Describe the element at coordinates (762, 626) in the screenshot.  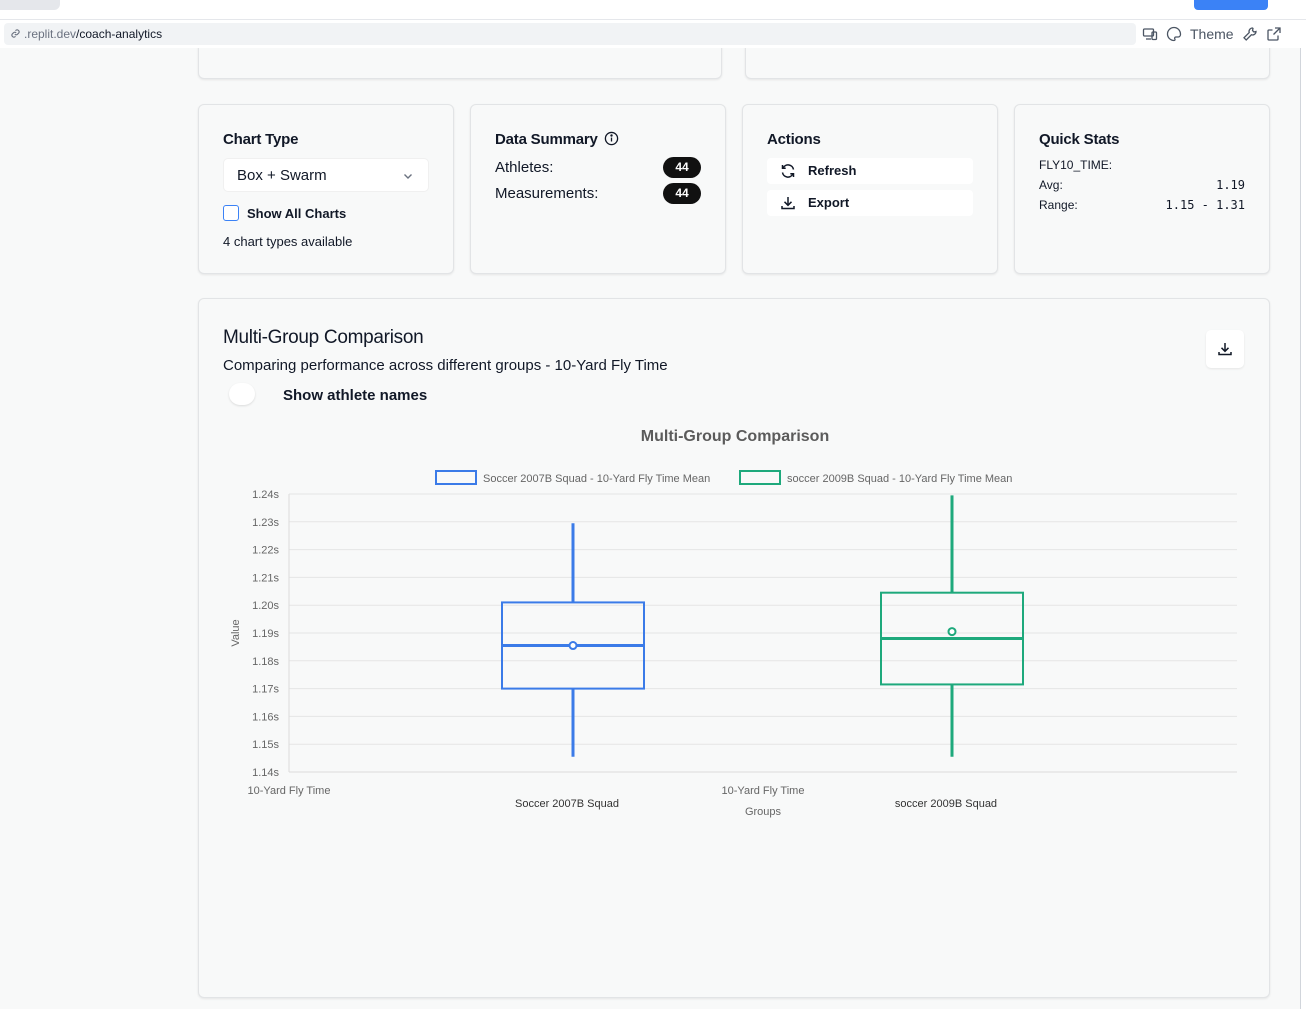
I see `chart-boxes` at that location.